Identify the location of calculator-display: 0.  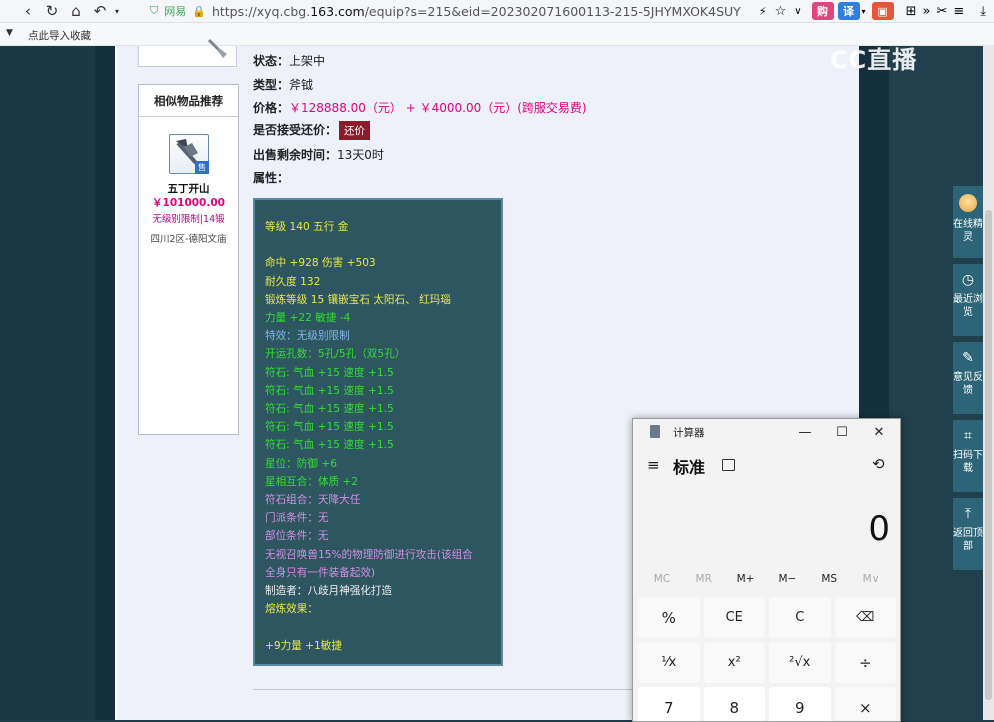
(879, 529).